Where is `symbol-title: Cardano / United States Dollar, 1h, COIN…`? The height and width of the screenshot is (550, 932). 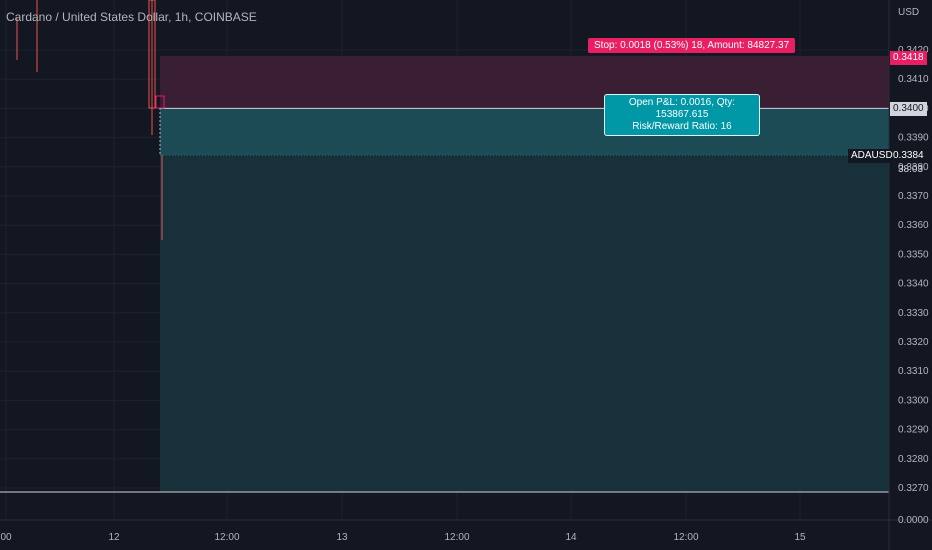
symbol-title: Cardano / United States Dollar, 1h, COIN… is located at coordinates (131, 17).